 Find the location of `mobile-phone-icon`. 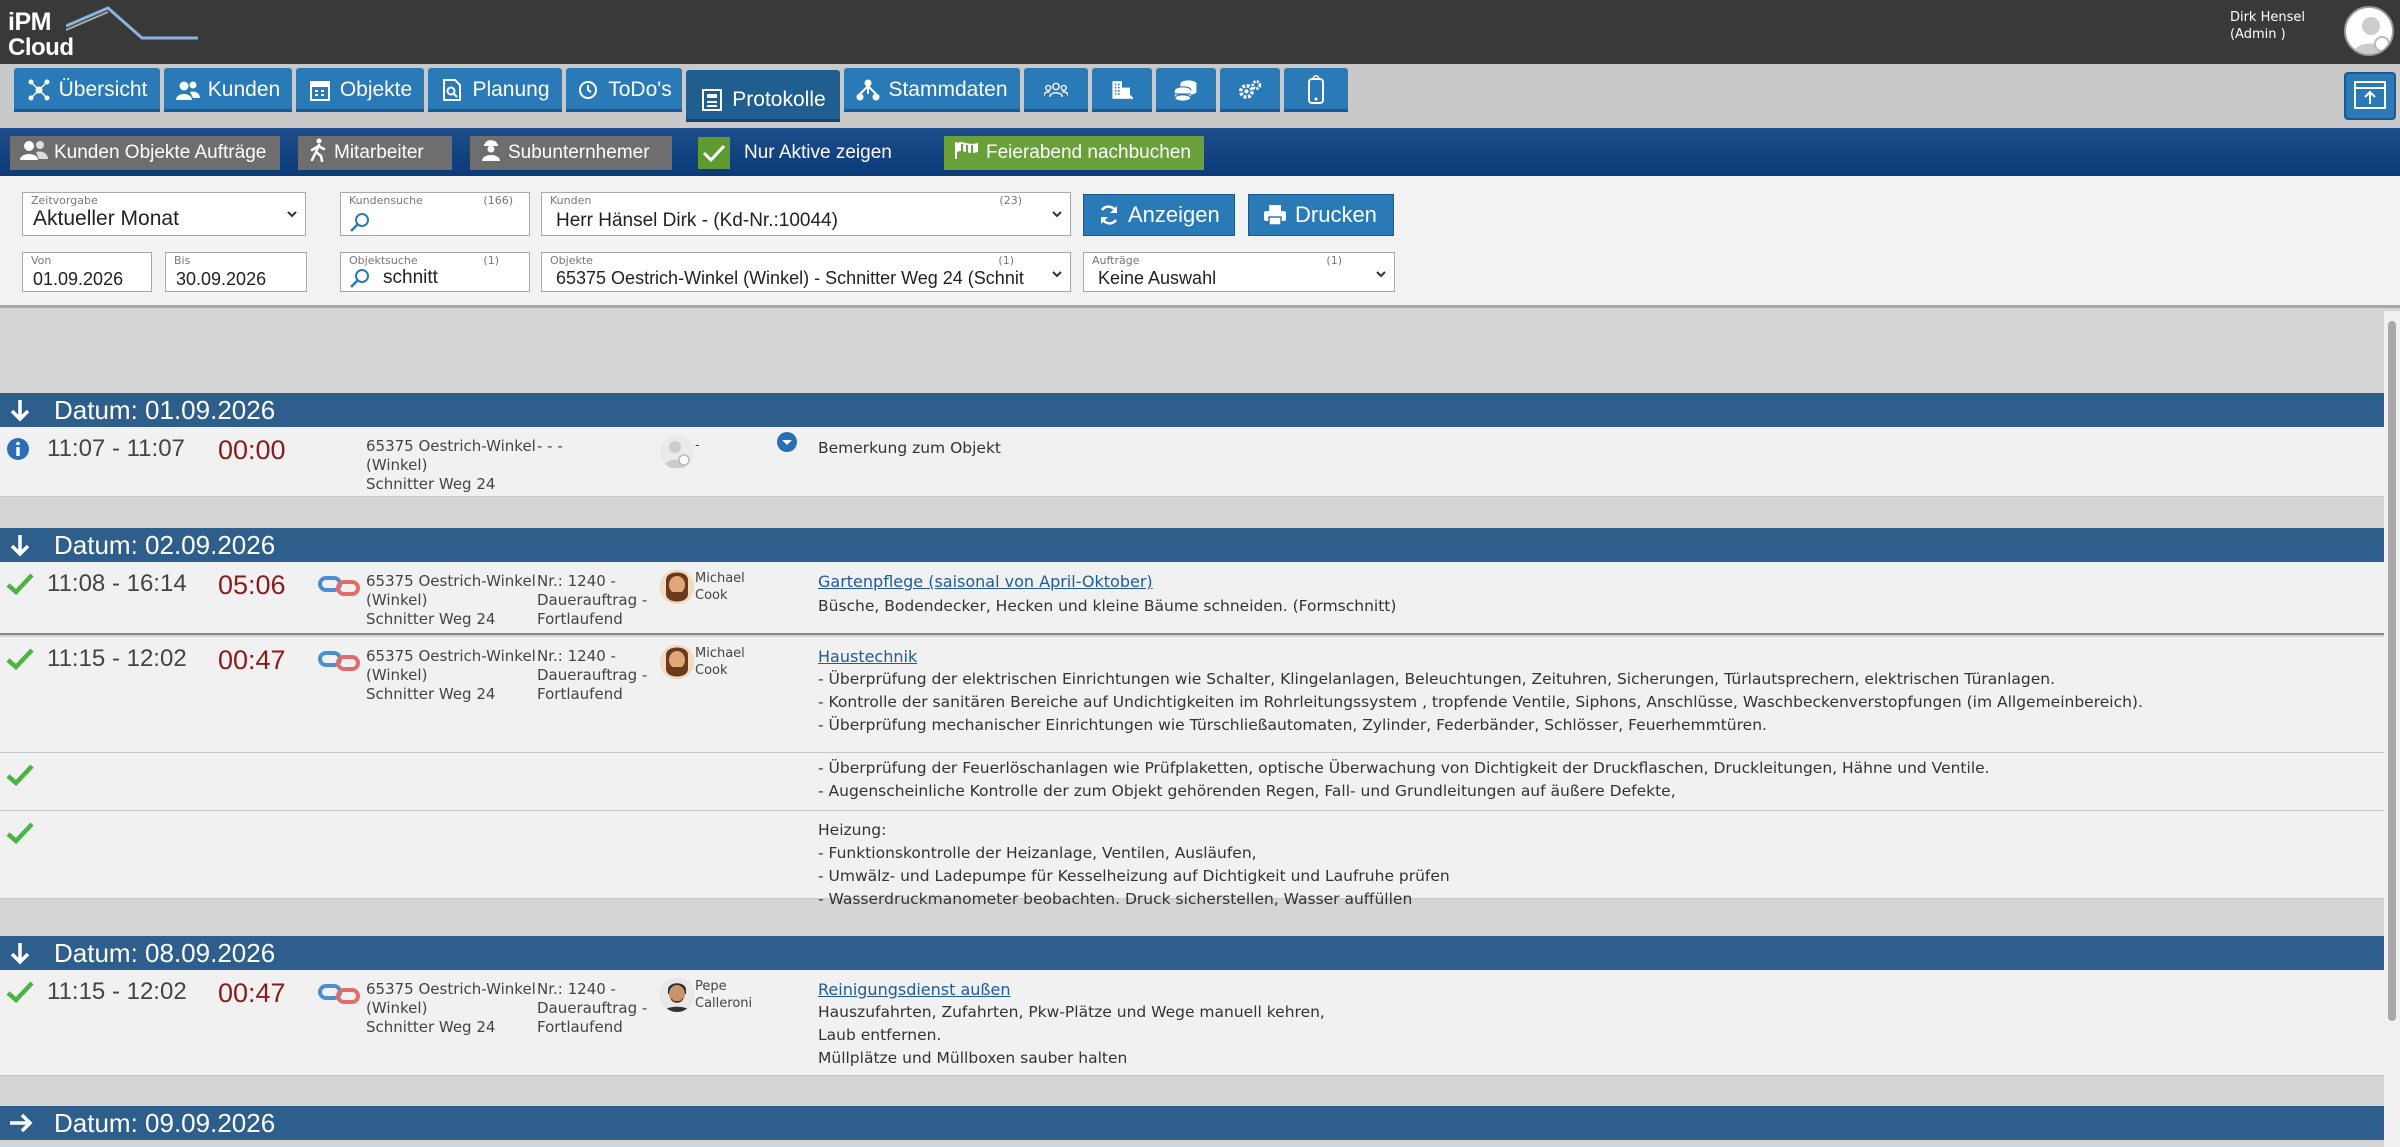

mobile-phone-icon is located at coordinates (1316, 89).